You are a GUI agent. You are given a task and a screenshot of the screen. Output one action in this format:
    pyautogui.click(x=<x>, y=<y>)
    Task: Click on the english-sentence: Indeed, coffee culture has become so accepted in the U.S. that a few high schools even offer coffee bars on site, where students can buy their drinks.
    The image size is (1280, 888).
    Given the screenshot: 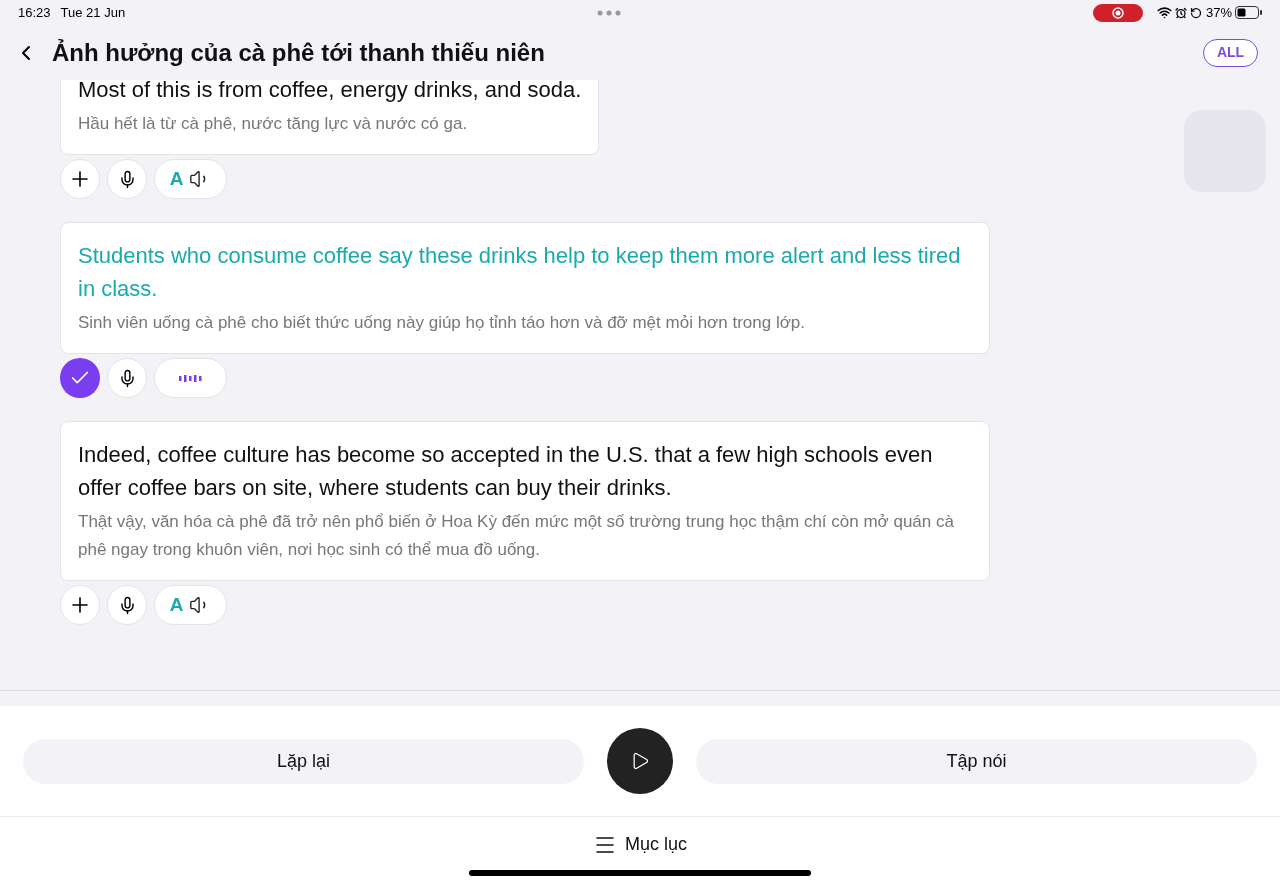 What is the action you would take?
    pyautogui.click(x=506, y=471)
    